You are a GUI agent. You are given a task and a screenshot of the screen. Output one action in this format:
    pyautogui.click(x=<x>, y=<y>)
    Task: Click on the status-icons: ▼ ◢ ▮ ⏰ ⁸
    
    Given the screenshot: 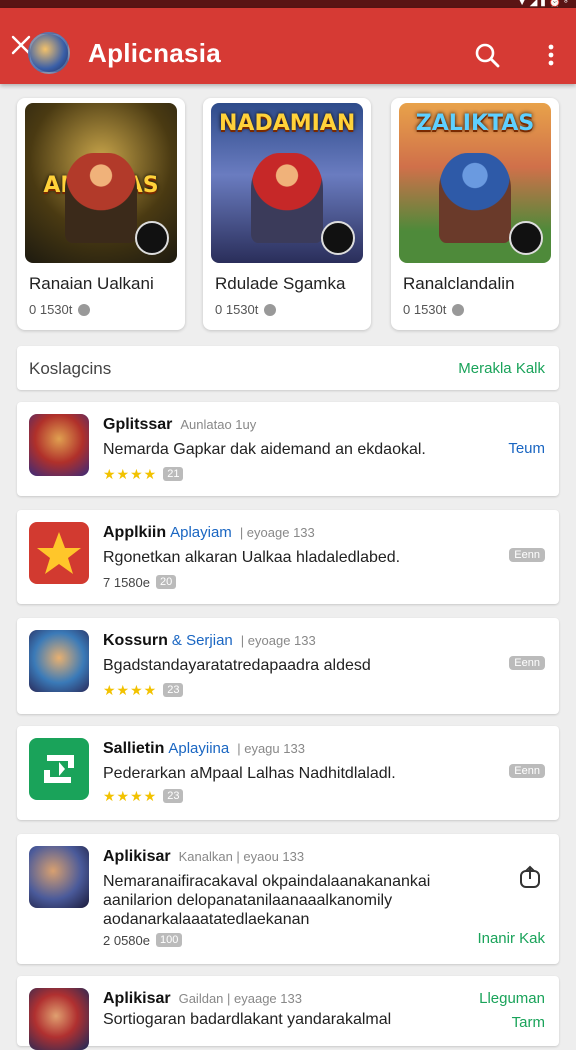 What is the action you would take?
    pyautogui.click(x=542, y=4)
    